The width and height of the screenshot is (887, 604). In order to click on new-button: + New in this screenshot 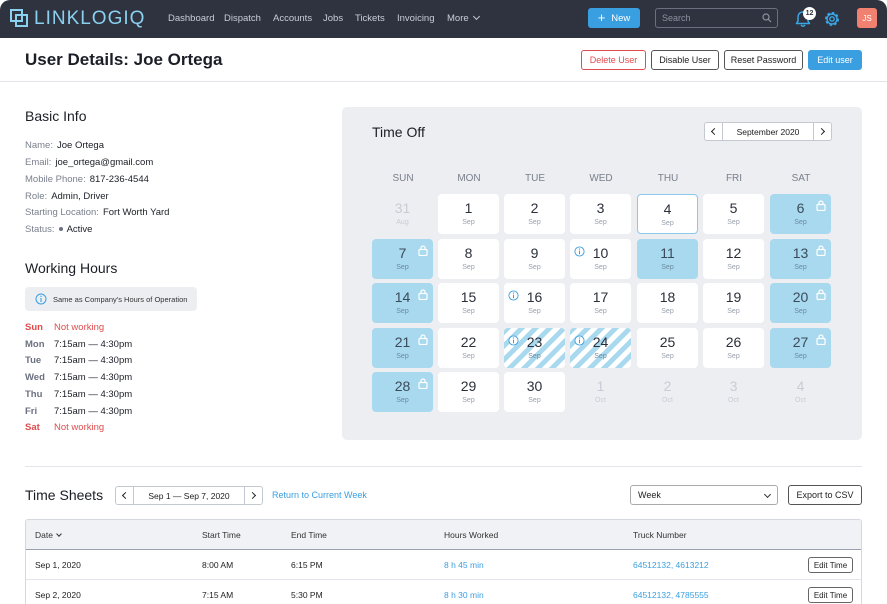, I will do `click(614, 18)`.